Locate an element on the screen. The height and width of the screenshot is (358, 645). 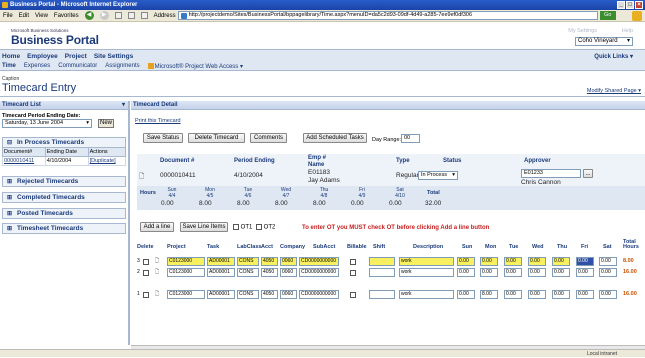
day-range-input: 00 is located at coordinates (410, 138).